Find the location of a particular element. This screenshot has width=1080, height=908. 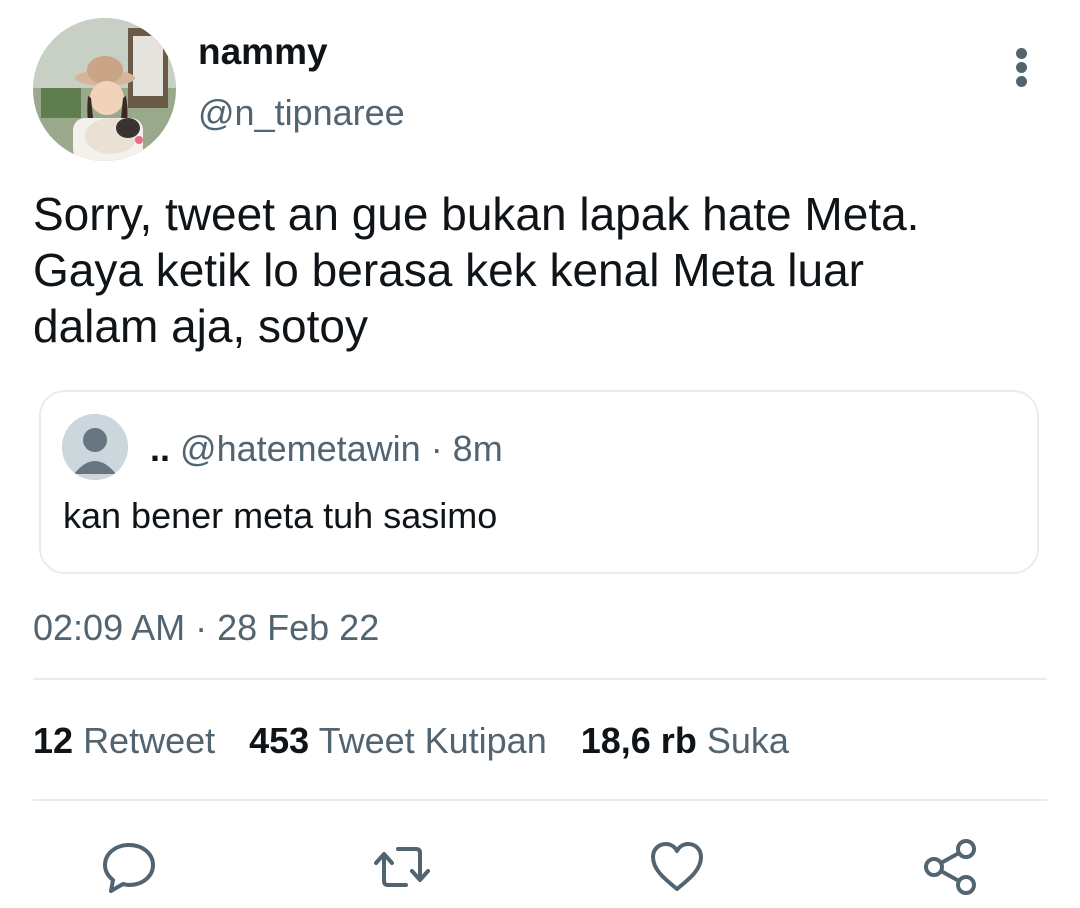

likes-count: 18,6 rb is located at coordinates (638, 740).